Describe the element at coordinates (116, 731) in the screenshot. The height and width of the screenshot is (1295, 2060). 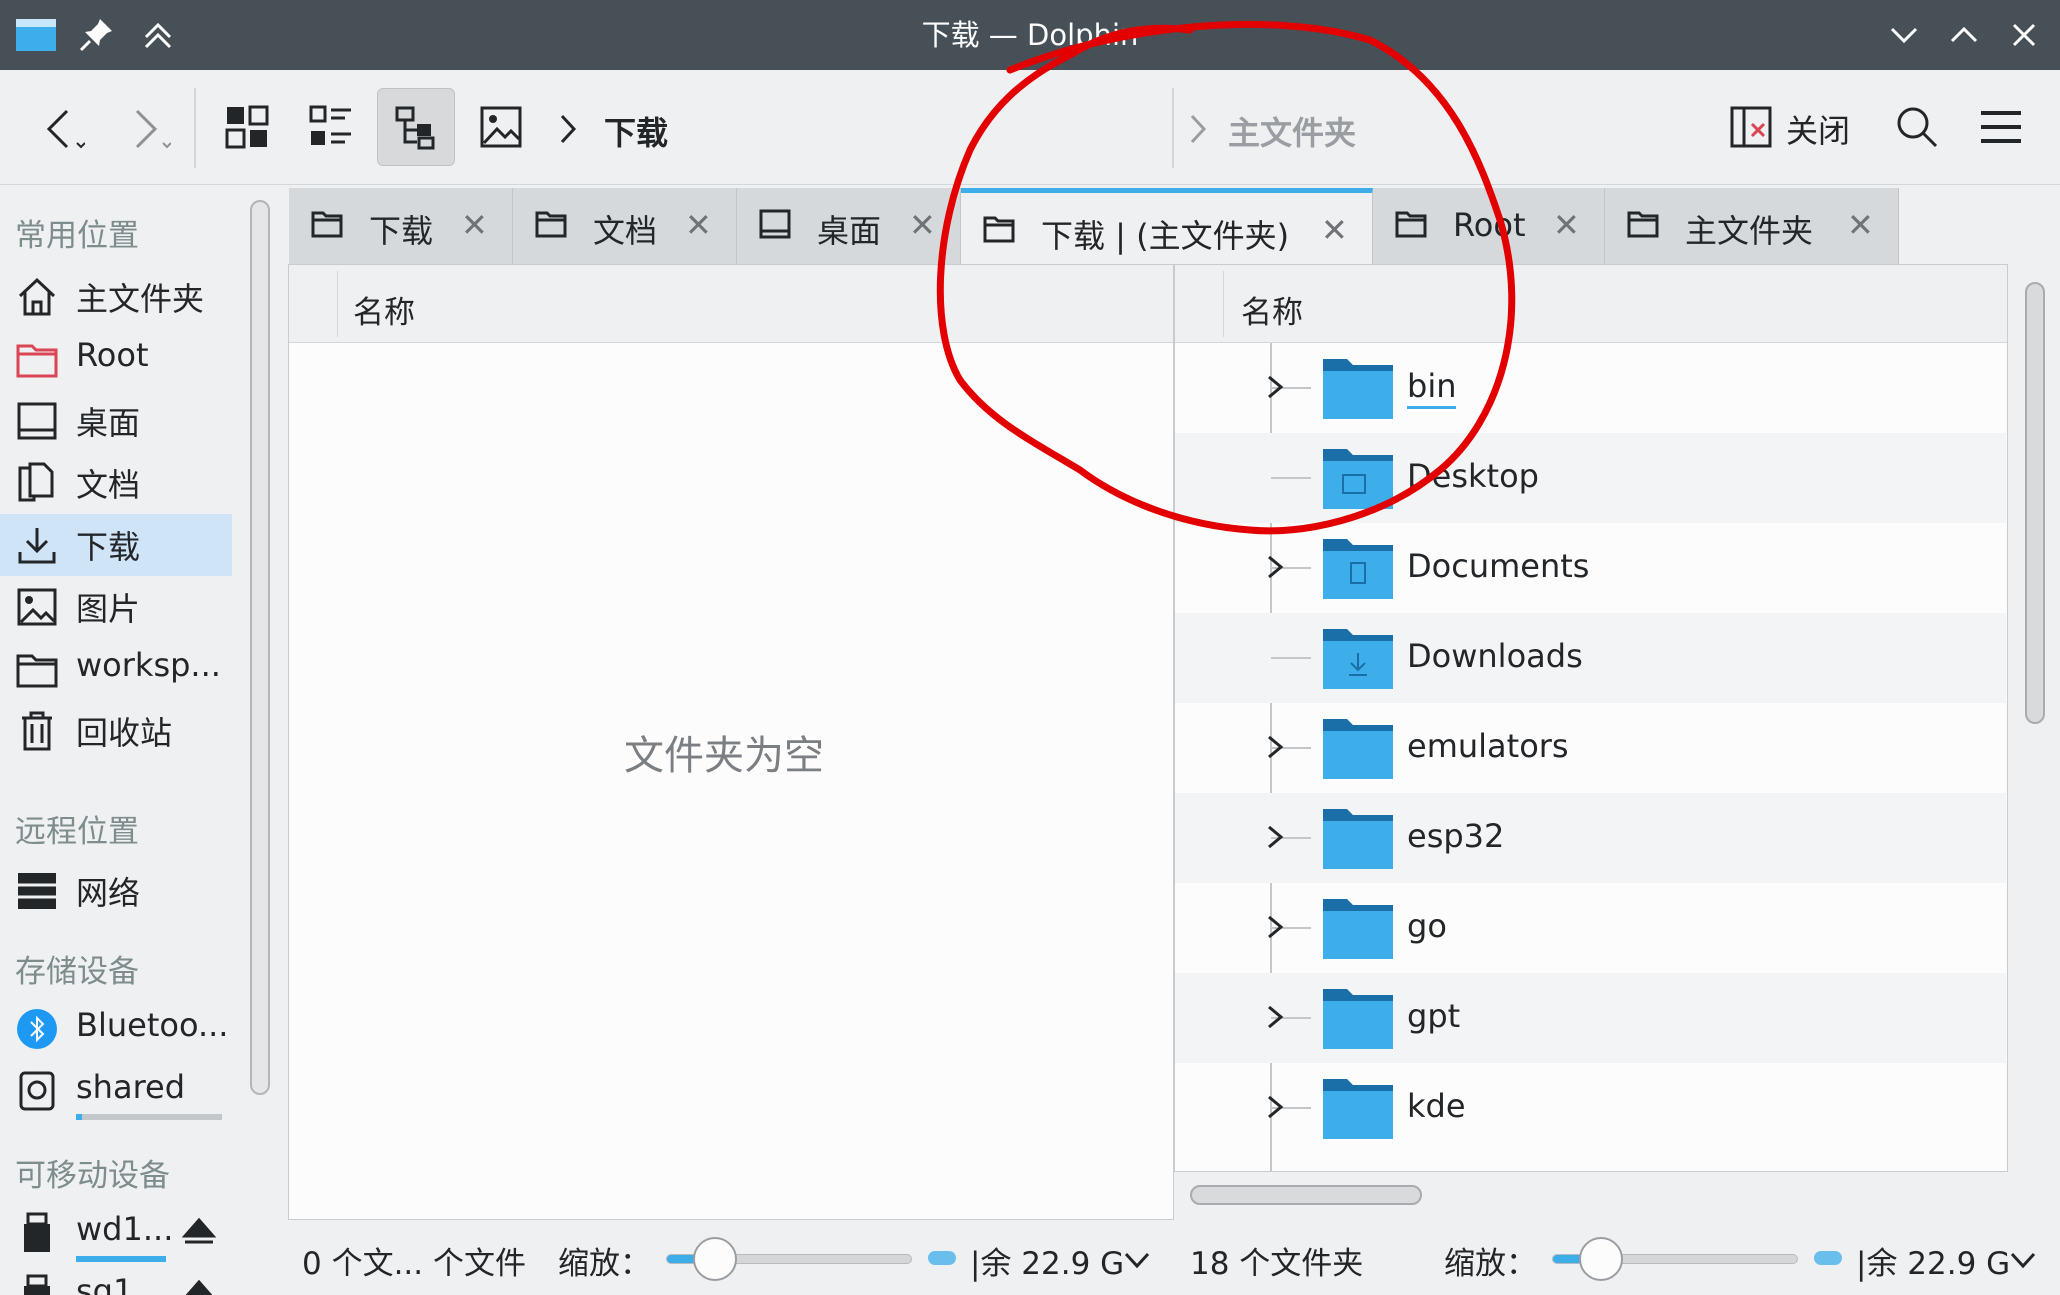
I see `sidebar-item-trash: 回收站` at that location.